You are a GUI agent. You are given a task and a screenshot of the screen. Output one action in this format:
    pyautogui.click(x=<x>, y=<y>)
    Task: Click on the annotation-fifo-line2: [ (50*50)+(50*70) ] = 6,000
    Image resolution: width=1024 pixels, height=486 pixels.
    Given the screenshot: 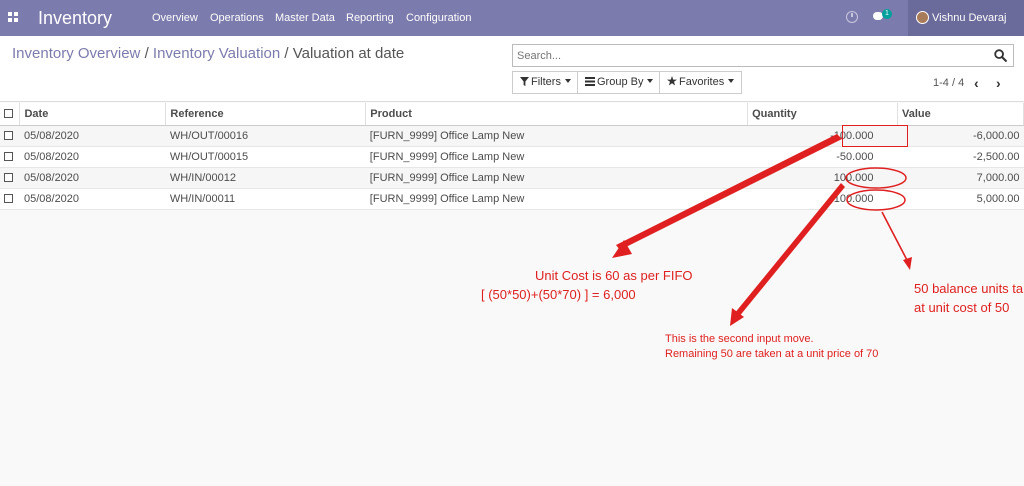 What is the action you would take?
    pyautogui.click(x=558, y=294)
    